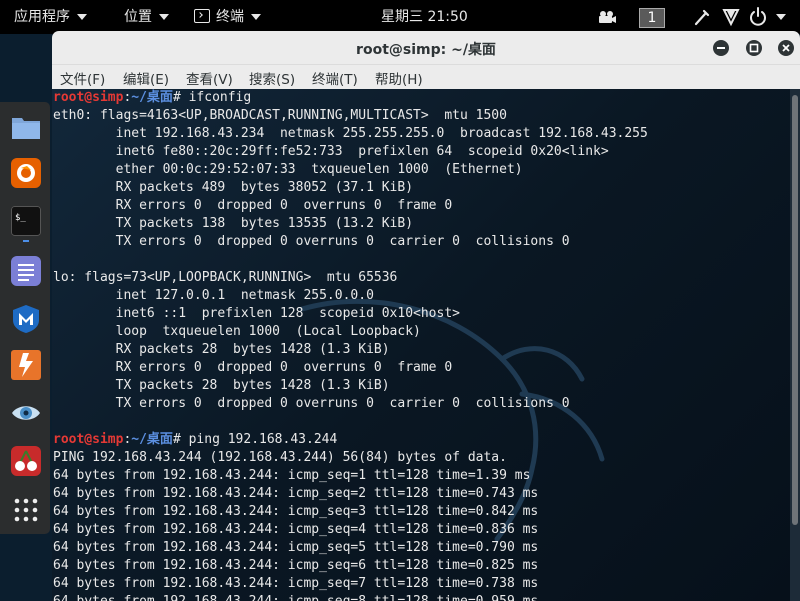 This screenshot has height=601, width=800. I want to click on scrollbar, so click(795, 345).